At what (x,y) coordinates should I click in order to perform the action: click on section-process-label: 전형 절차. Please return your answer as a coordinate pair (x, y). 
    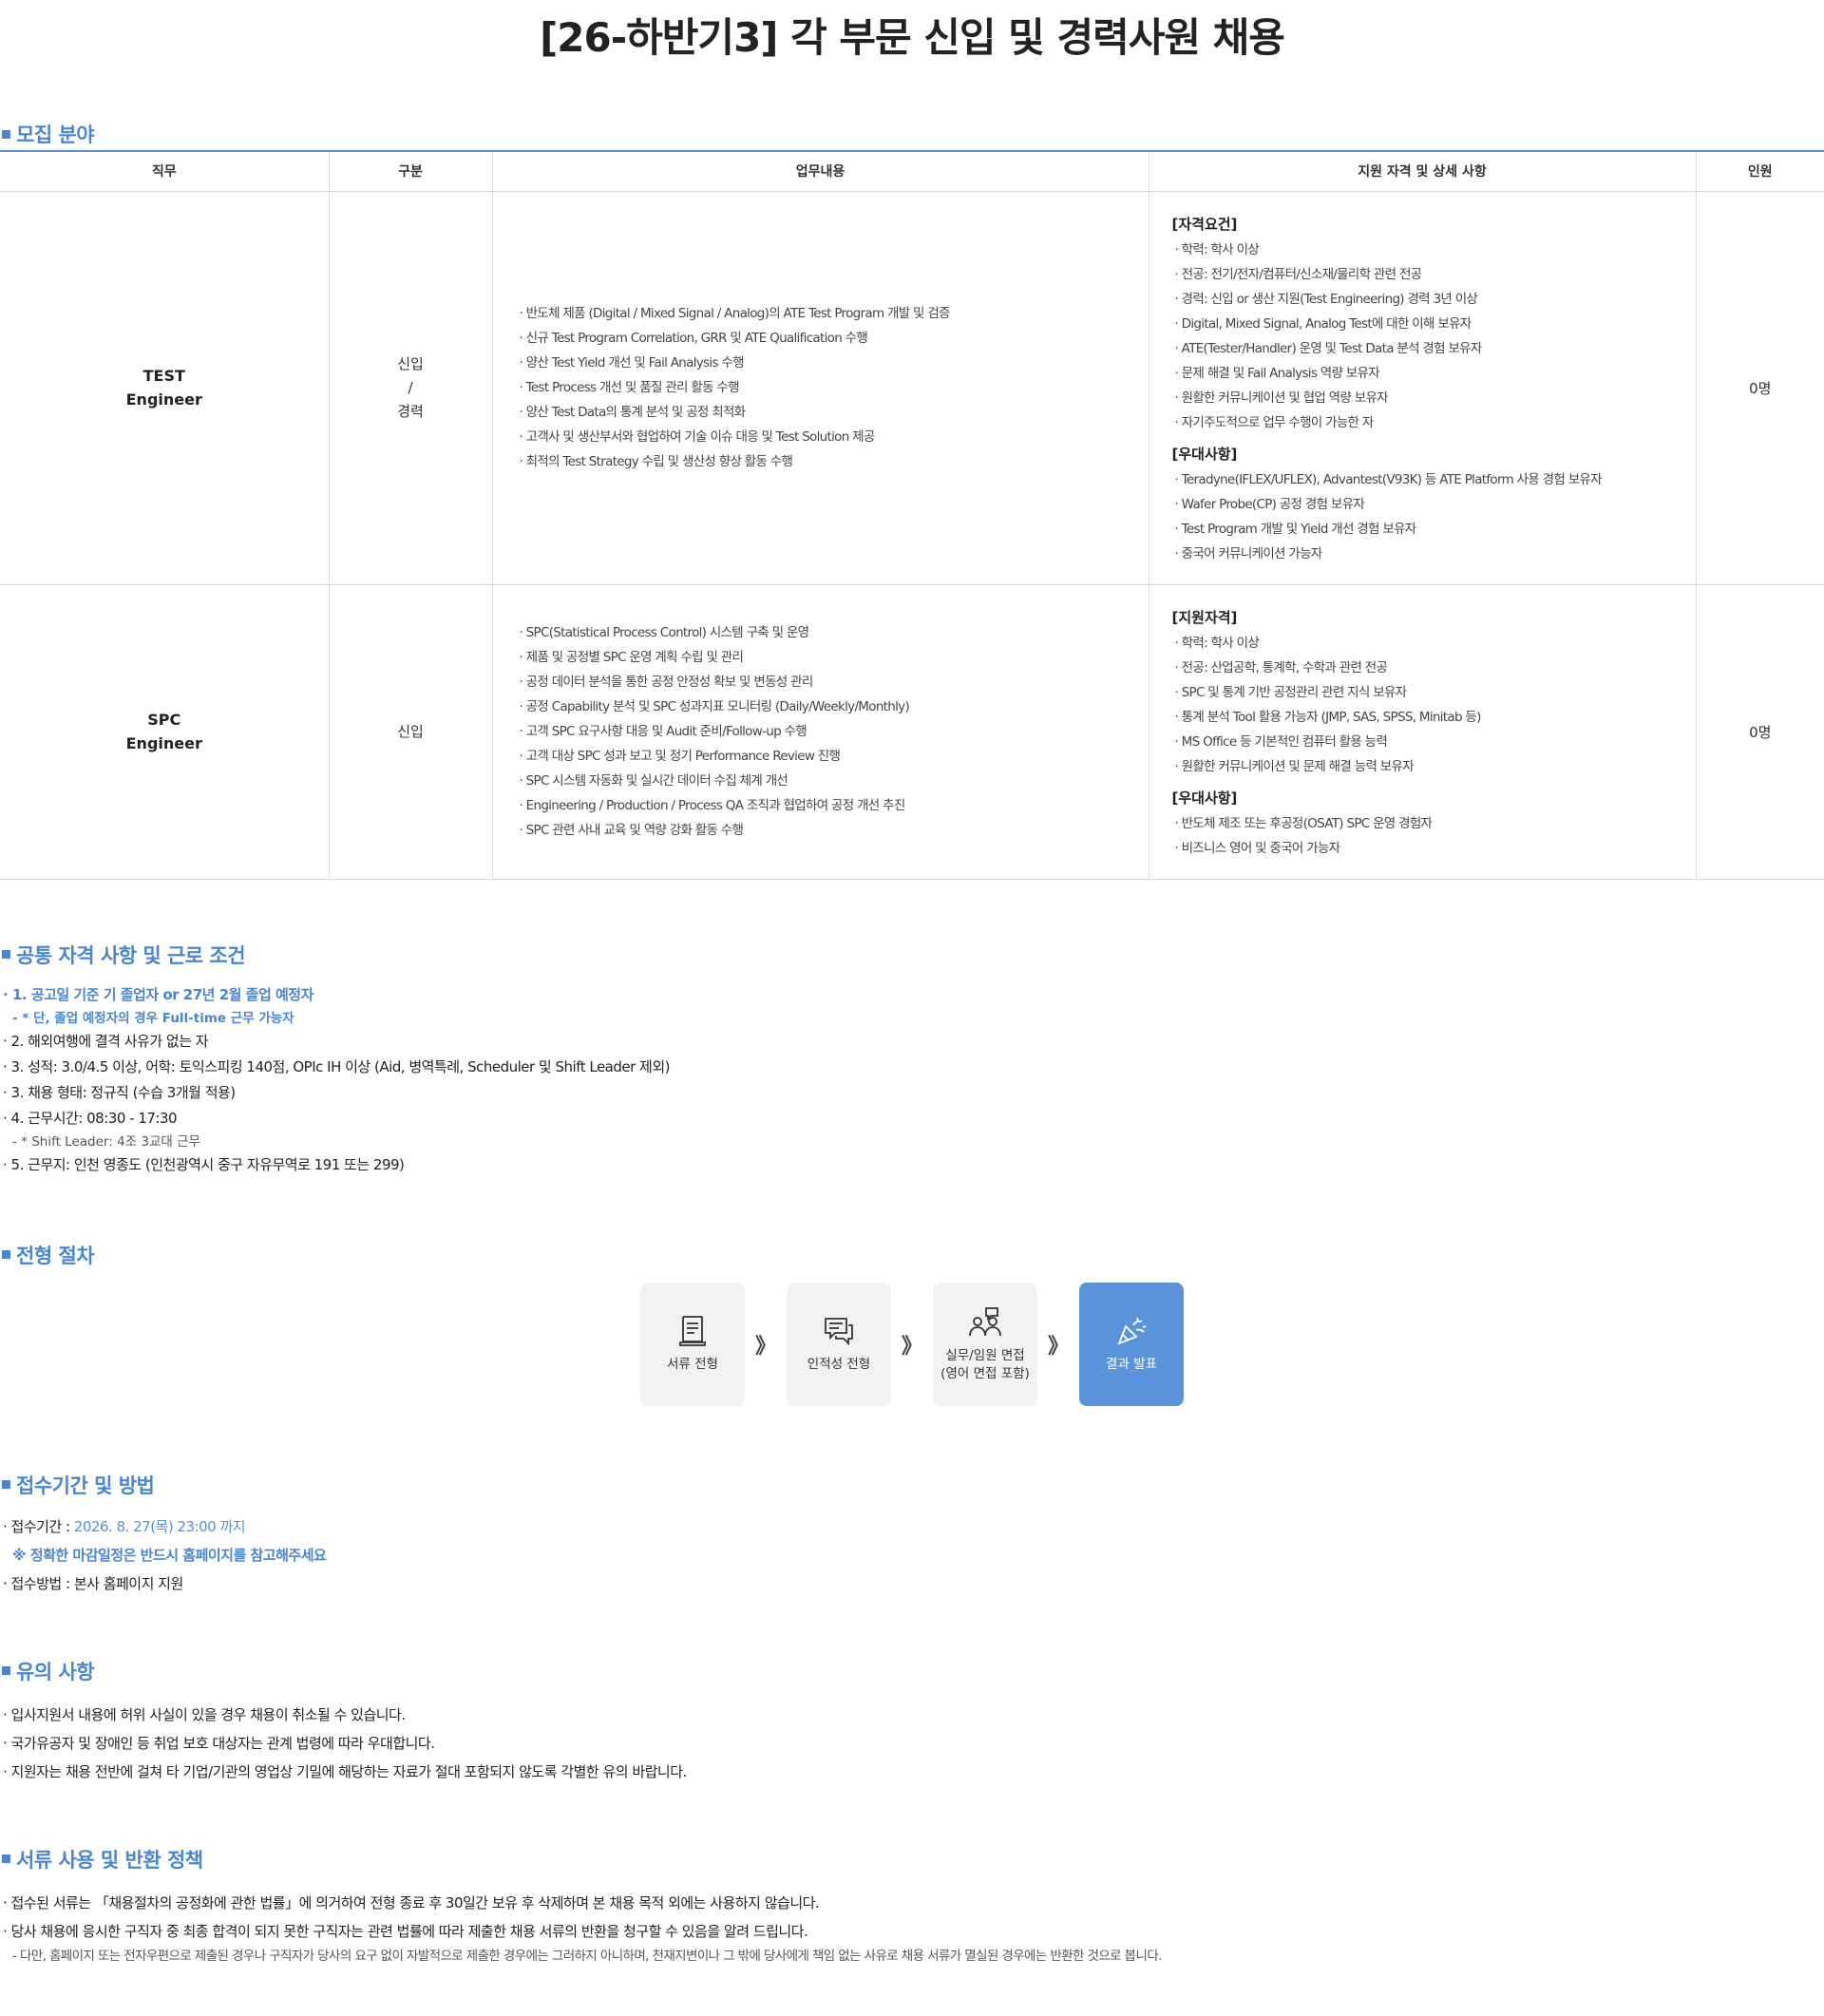
    Looking at the image, I should click on (55, 1255).